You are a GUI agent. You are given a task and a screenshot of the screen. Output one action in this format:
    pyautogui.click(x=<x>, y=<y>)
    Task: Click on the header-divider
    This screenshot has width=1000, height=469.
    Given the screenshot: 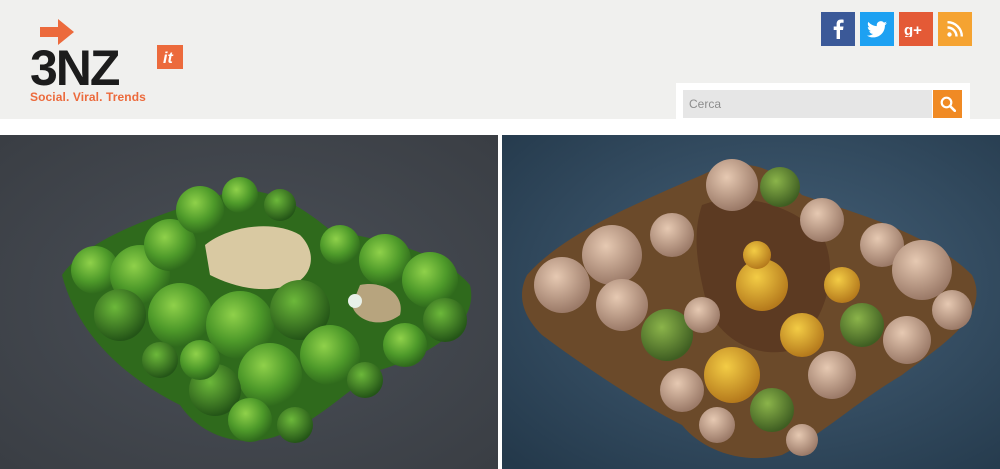 What is the action you would take?
    pyautogui.click(x=500, y=127)
    